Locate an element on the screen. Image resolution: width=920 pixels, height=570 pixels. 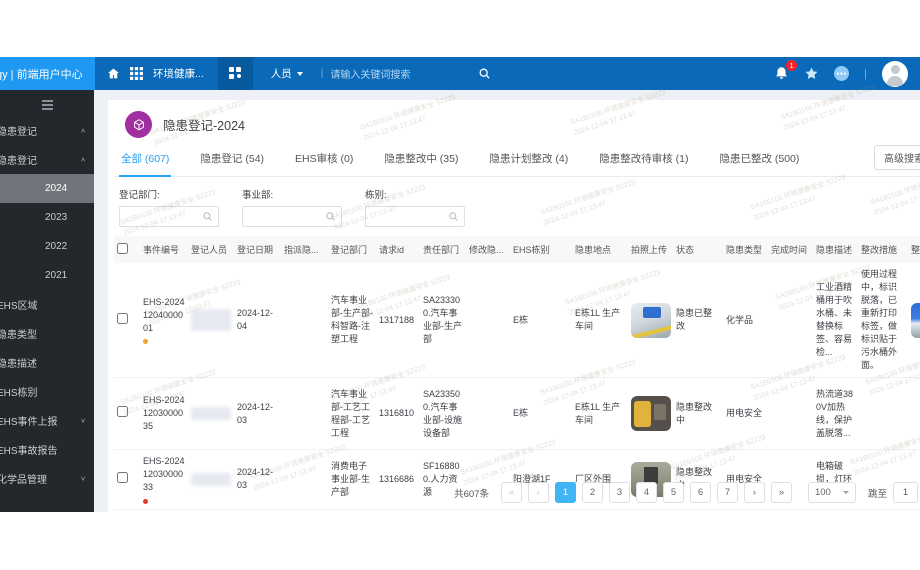
chevron-up-icon: ∧ is located at coordinates (83, 159).